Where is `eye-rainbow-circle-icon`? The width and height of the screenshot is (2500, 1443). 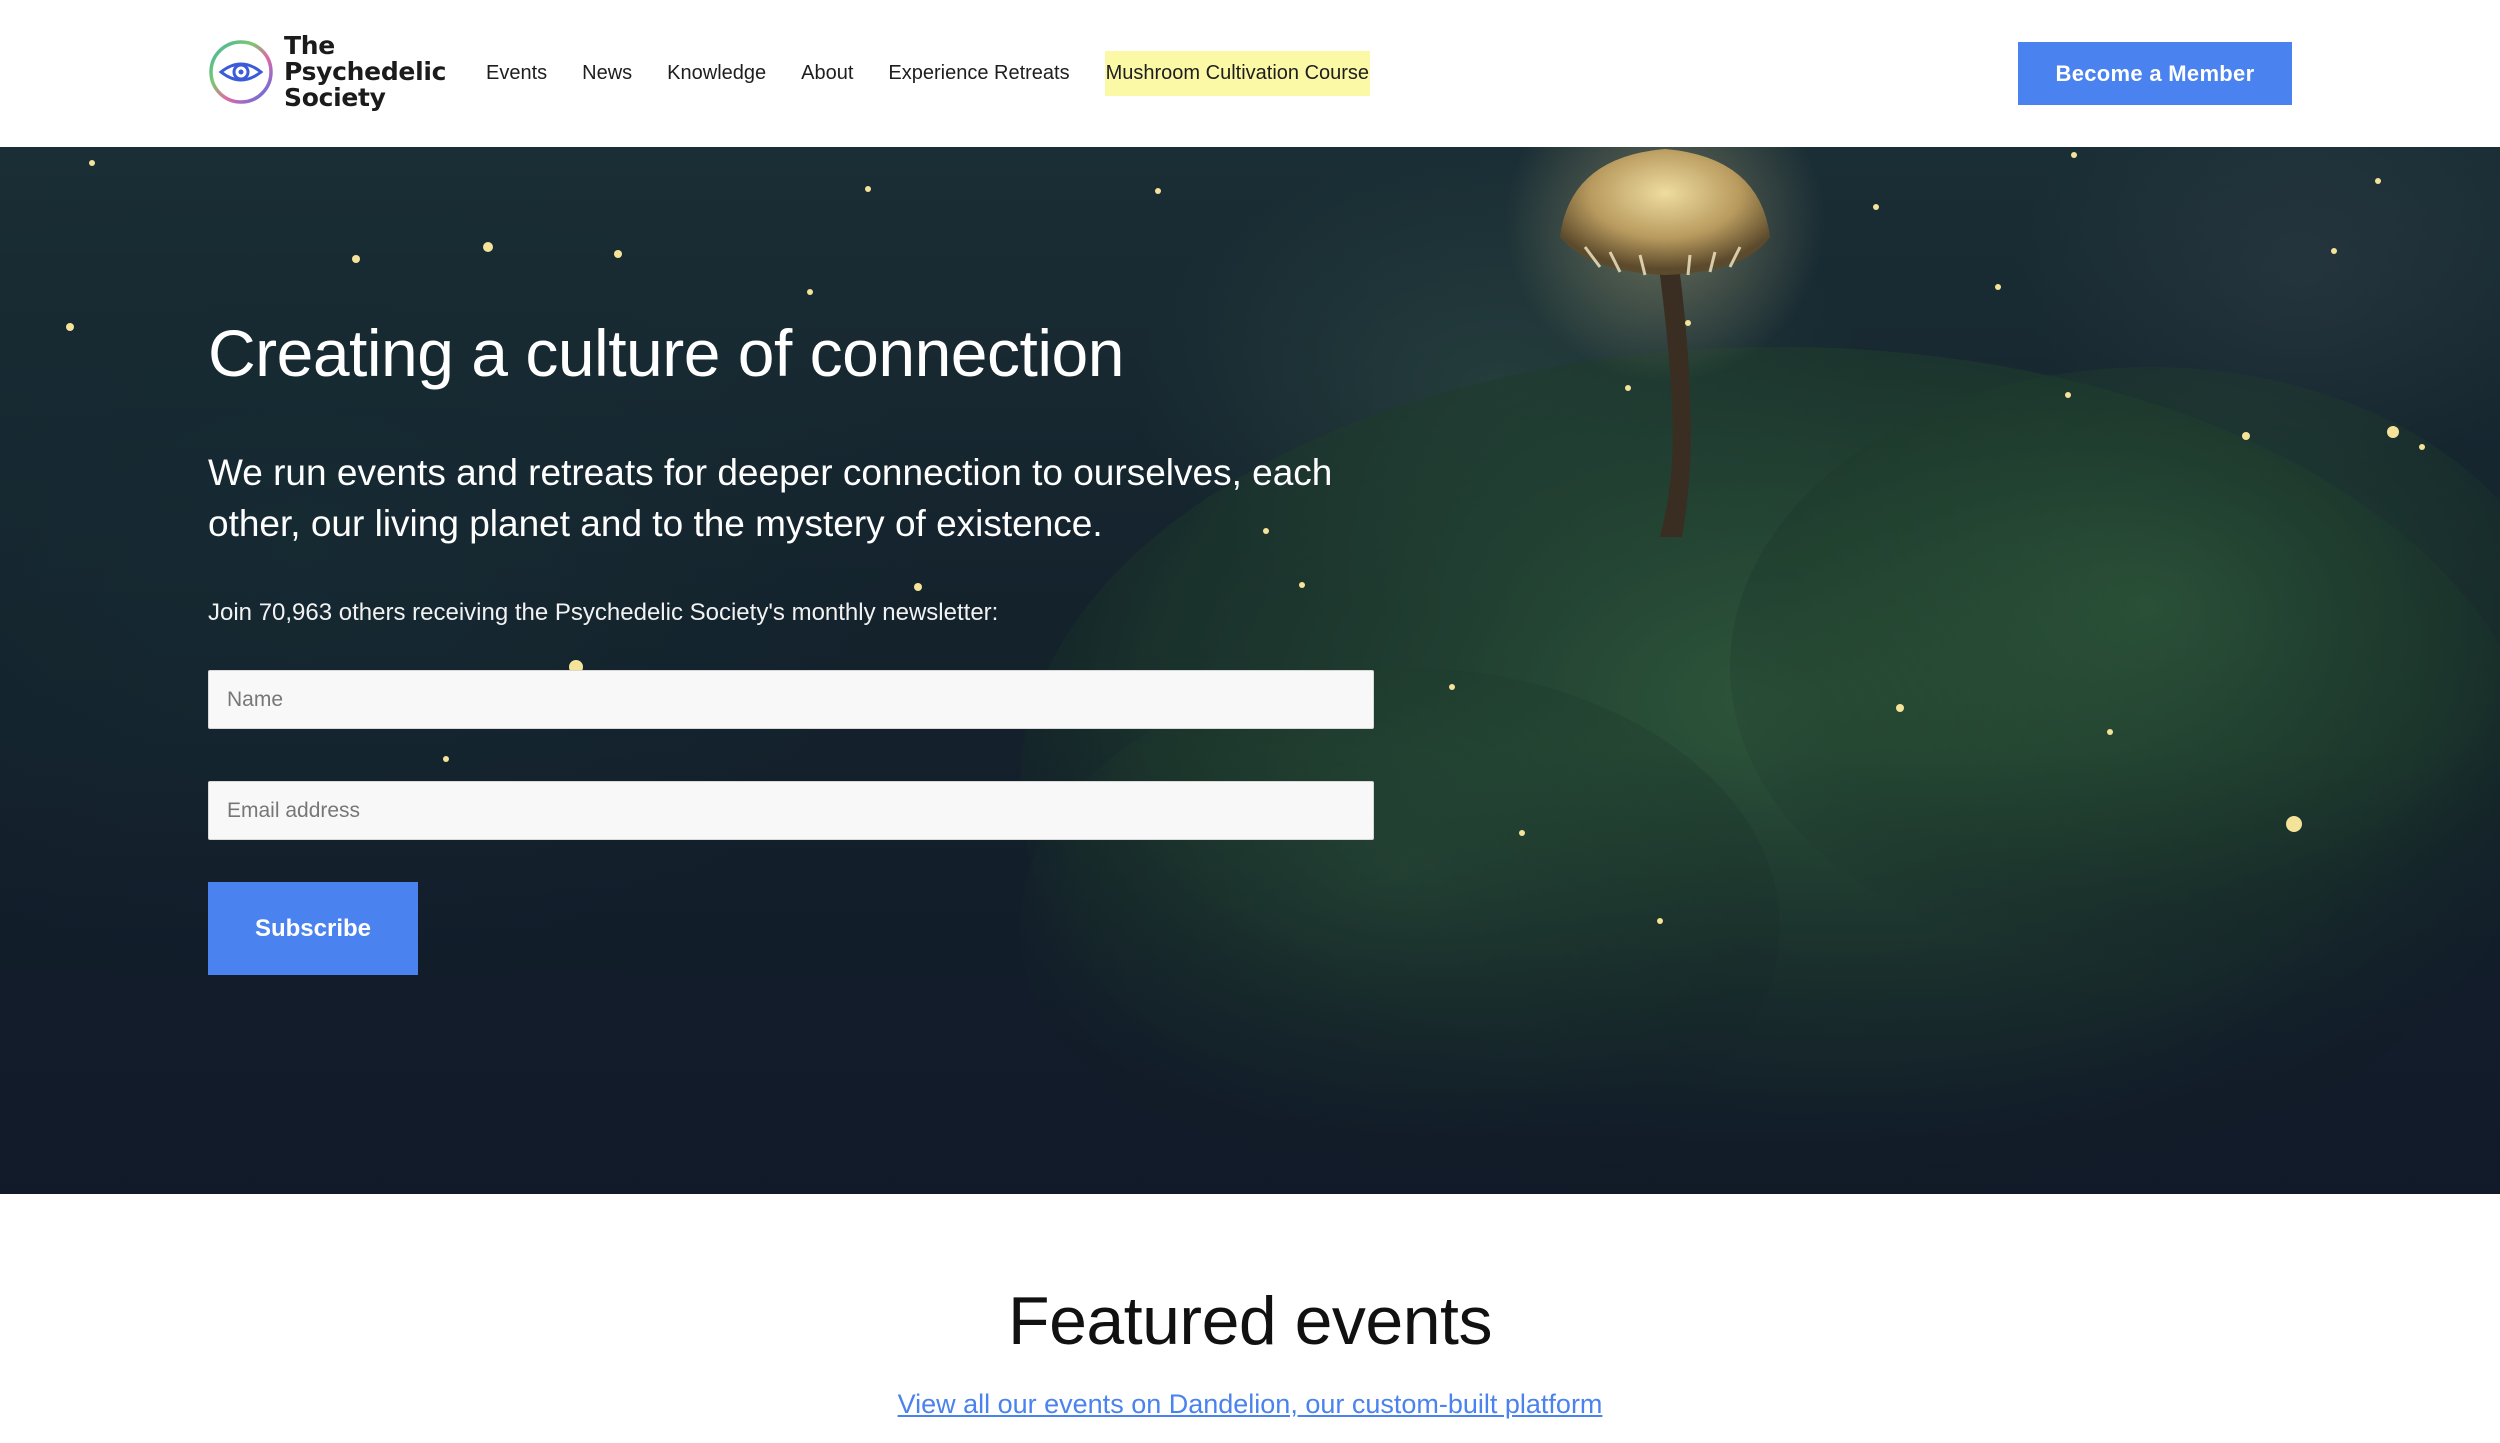 eye-rainbow-circle-icon is located at coordinates (241, 72).